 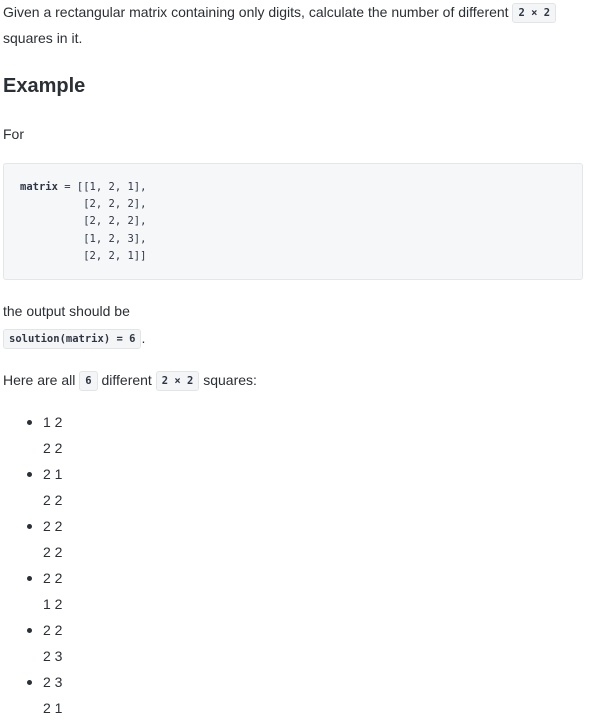 I want to click on list-item: 2 2 2 2, so click(x=103, y=541).